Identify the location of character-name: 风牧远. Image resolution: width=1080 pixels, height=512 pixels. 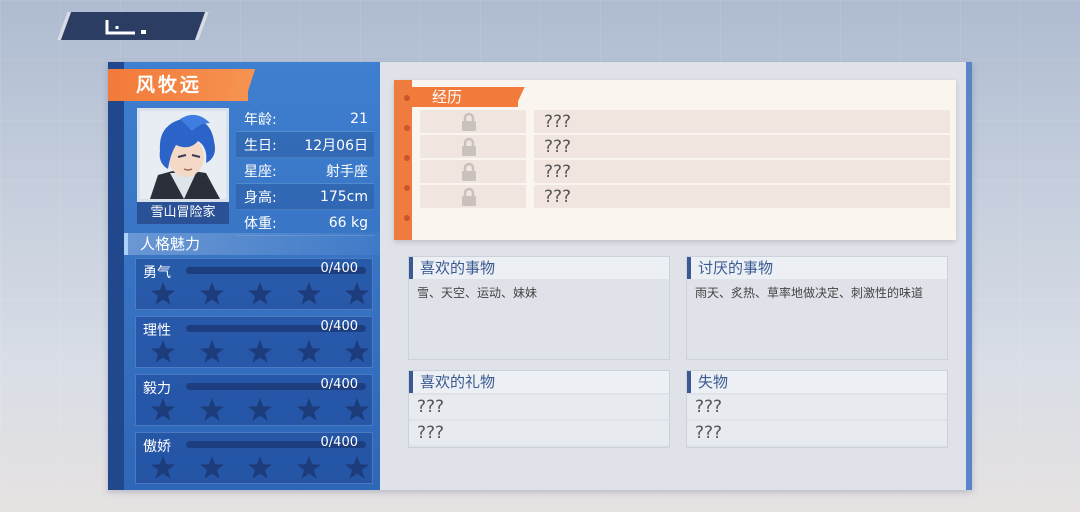
(178, 85).